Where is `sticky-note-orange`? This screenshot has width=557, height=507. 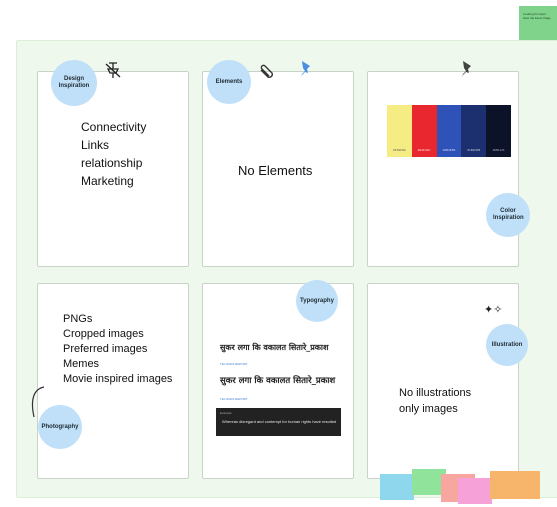 sticky-note-orange is located at coordinates (515, 485).